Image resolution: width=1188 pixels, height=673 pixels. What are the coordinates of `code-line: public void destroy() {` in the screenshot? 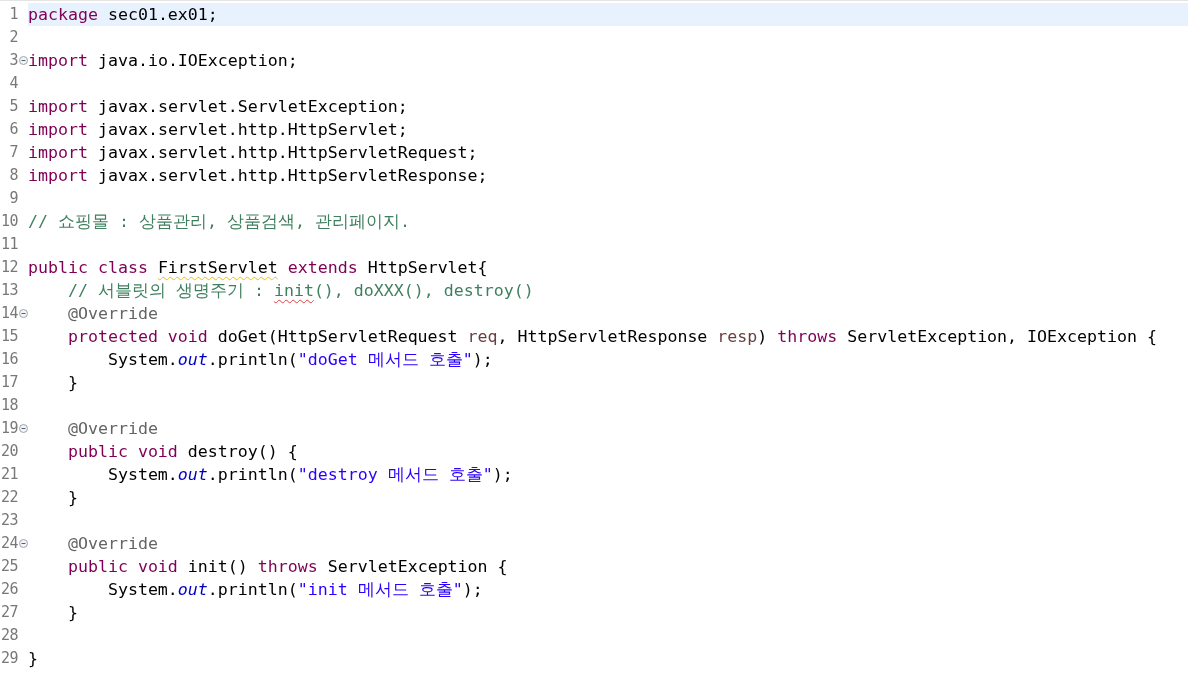 It's located at (182, 452).